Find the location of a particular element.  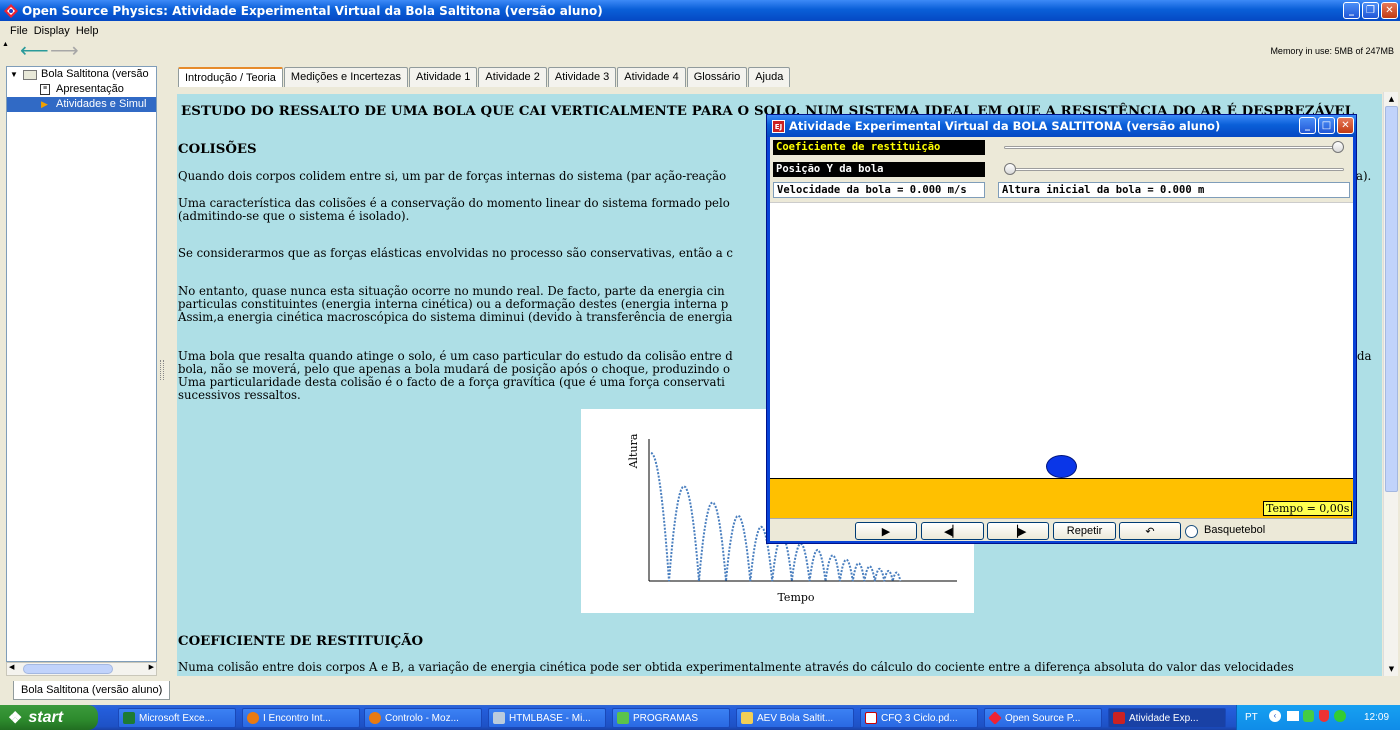

repeat-button: Repetir is located at coordinates (1084, 531).